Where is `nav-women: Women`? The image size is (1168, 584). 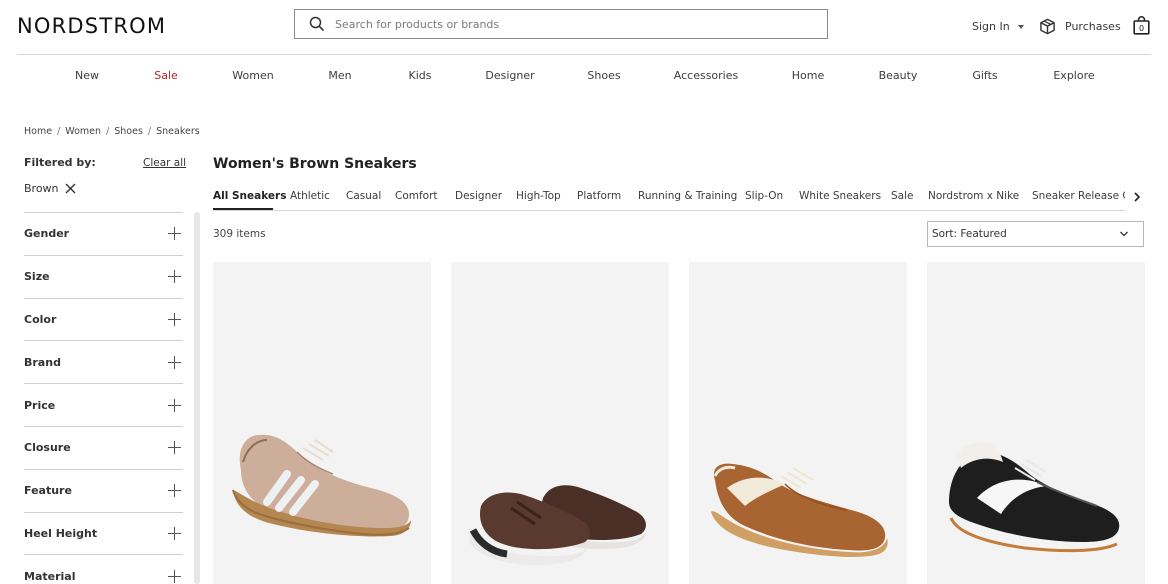
nav-women: Women is located at coordinates (252, 75).